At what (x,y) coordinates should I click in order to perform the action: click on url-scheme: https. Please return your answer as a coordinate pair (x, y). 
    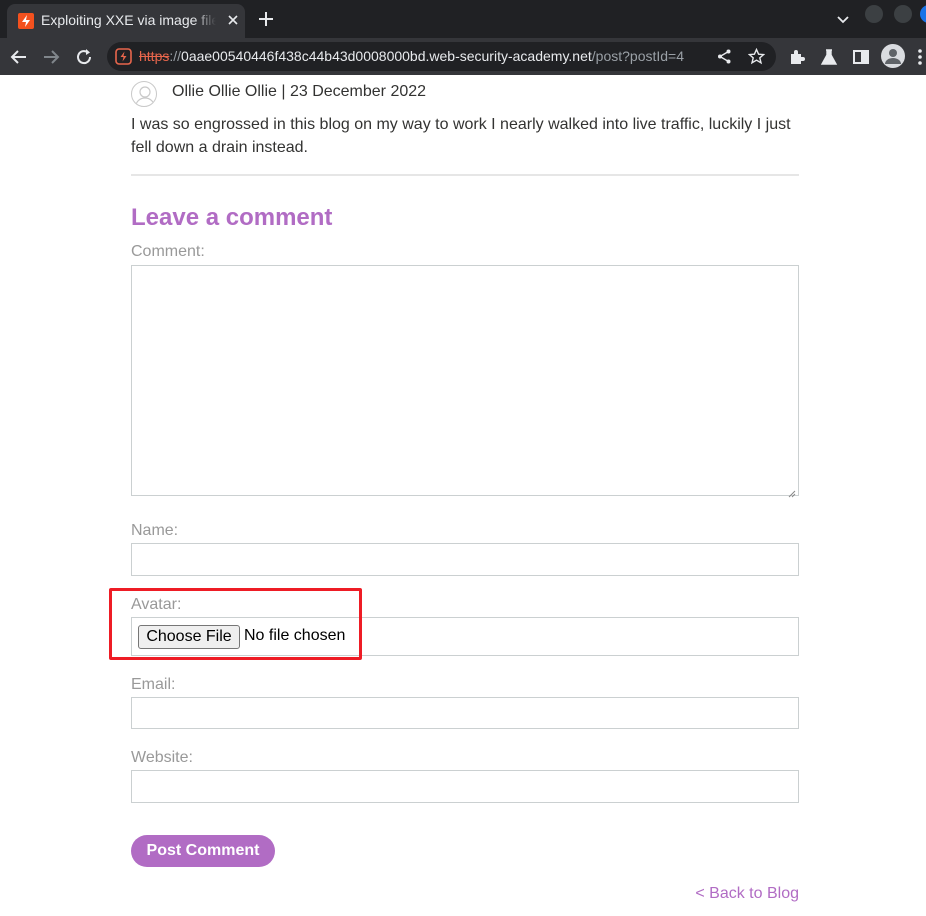
    Looking at the image, I should click on (154, 56).